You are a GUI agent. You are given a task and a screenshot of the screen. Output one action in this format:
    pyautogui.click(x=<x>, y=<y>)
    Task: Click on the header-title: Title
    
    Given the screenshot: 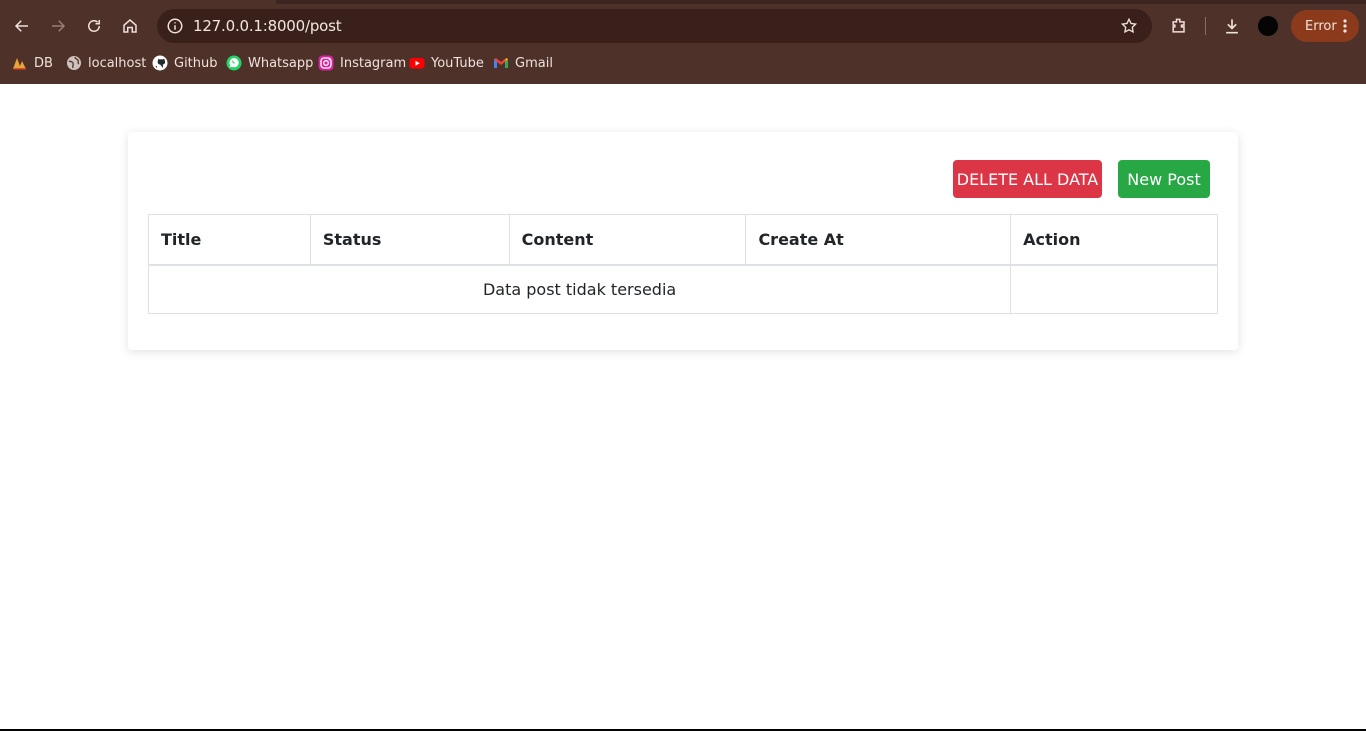 What is the action you would take?
    pyautogui.click(x=229, y=240)
    